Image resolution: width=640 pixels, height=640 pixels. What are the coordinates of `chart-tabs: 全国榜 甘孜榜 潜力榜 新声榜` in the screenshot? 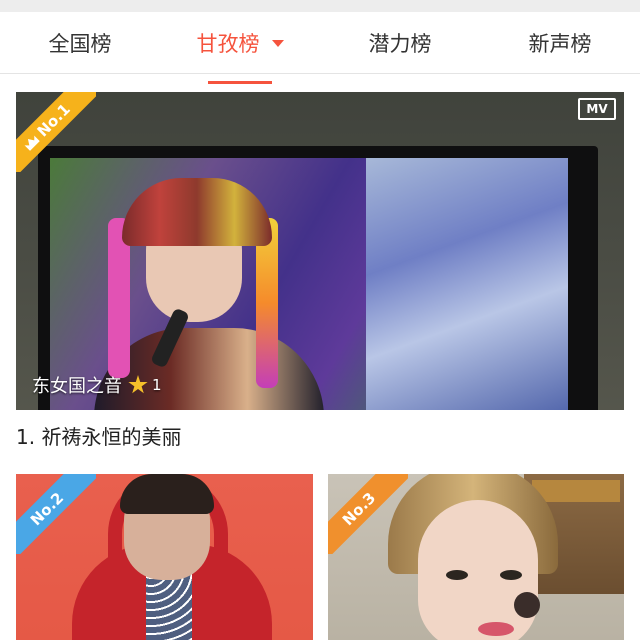 It's located at (320, 48).